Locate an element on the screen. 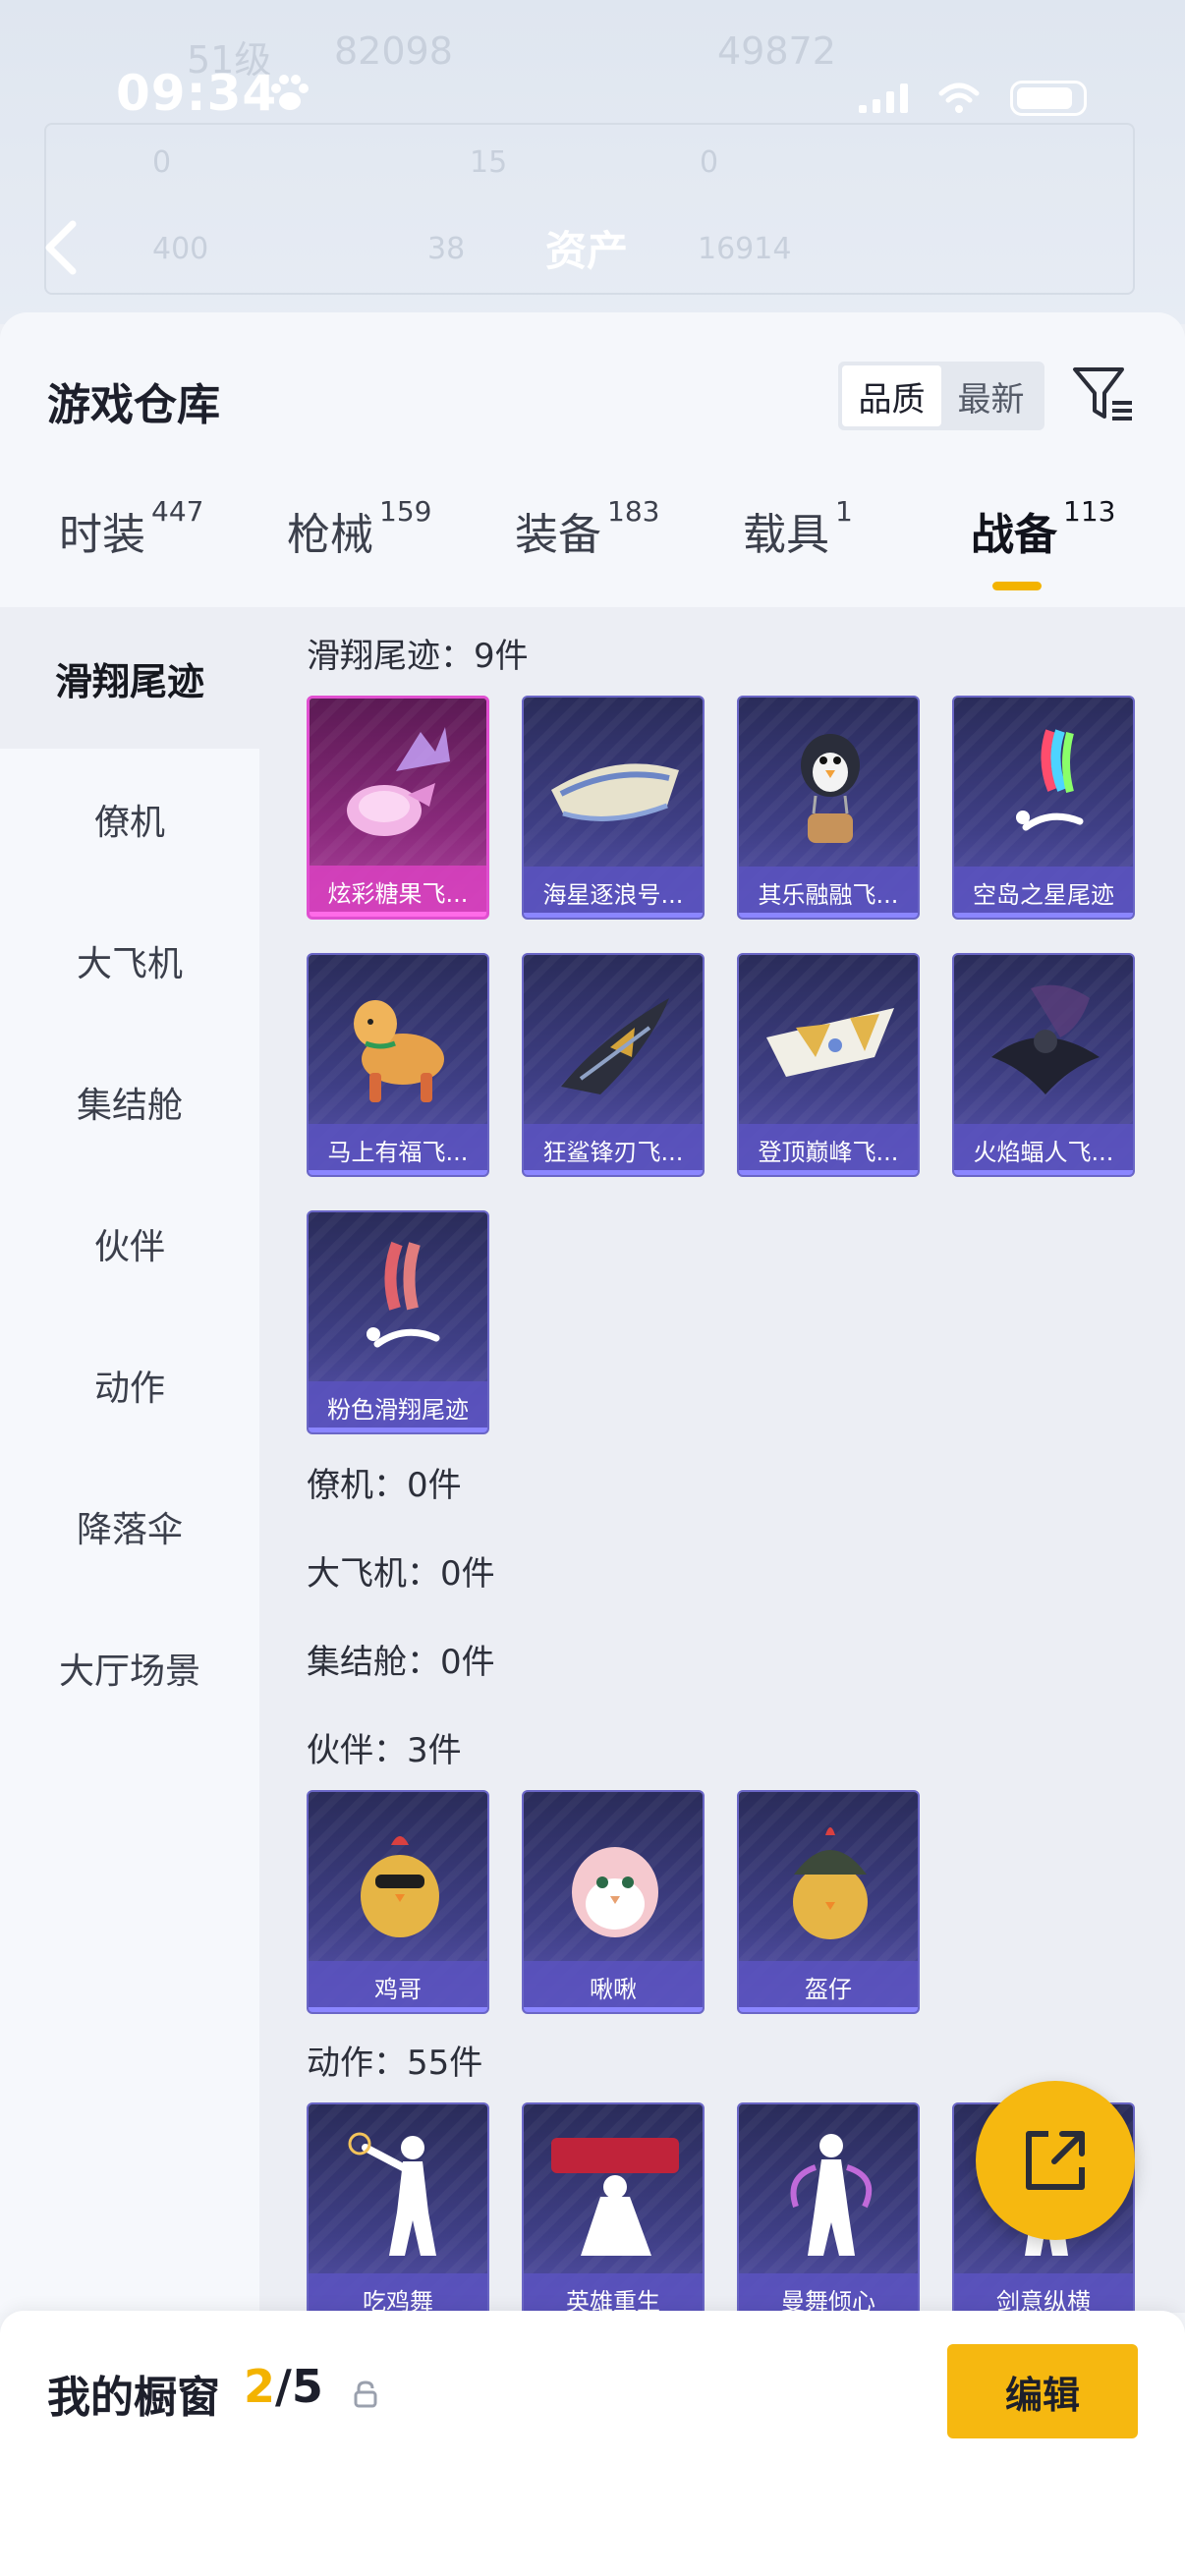  external-link-icon is located at coordinates (1056, 2160).